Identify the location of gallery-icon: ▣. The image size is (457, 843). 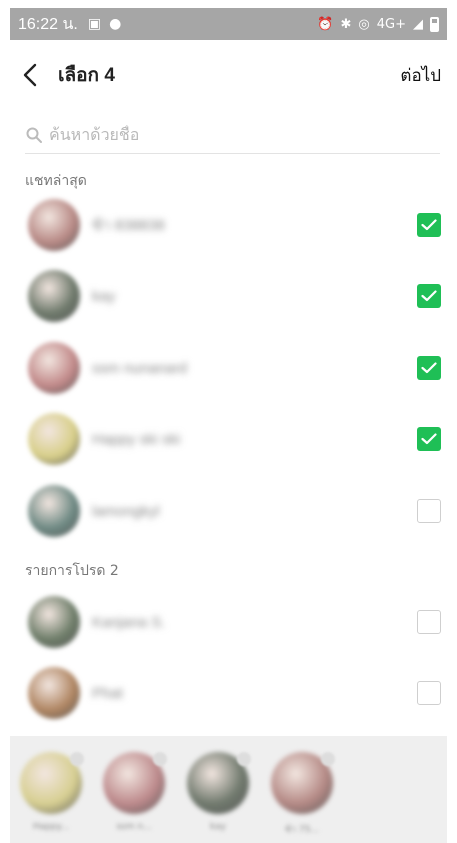
(94, 24).